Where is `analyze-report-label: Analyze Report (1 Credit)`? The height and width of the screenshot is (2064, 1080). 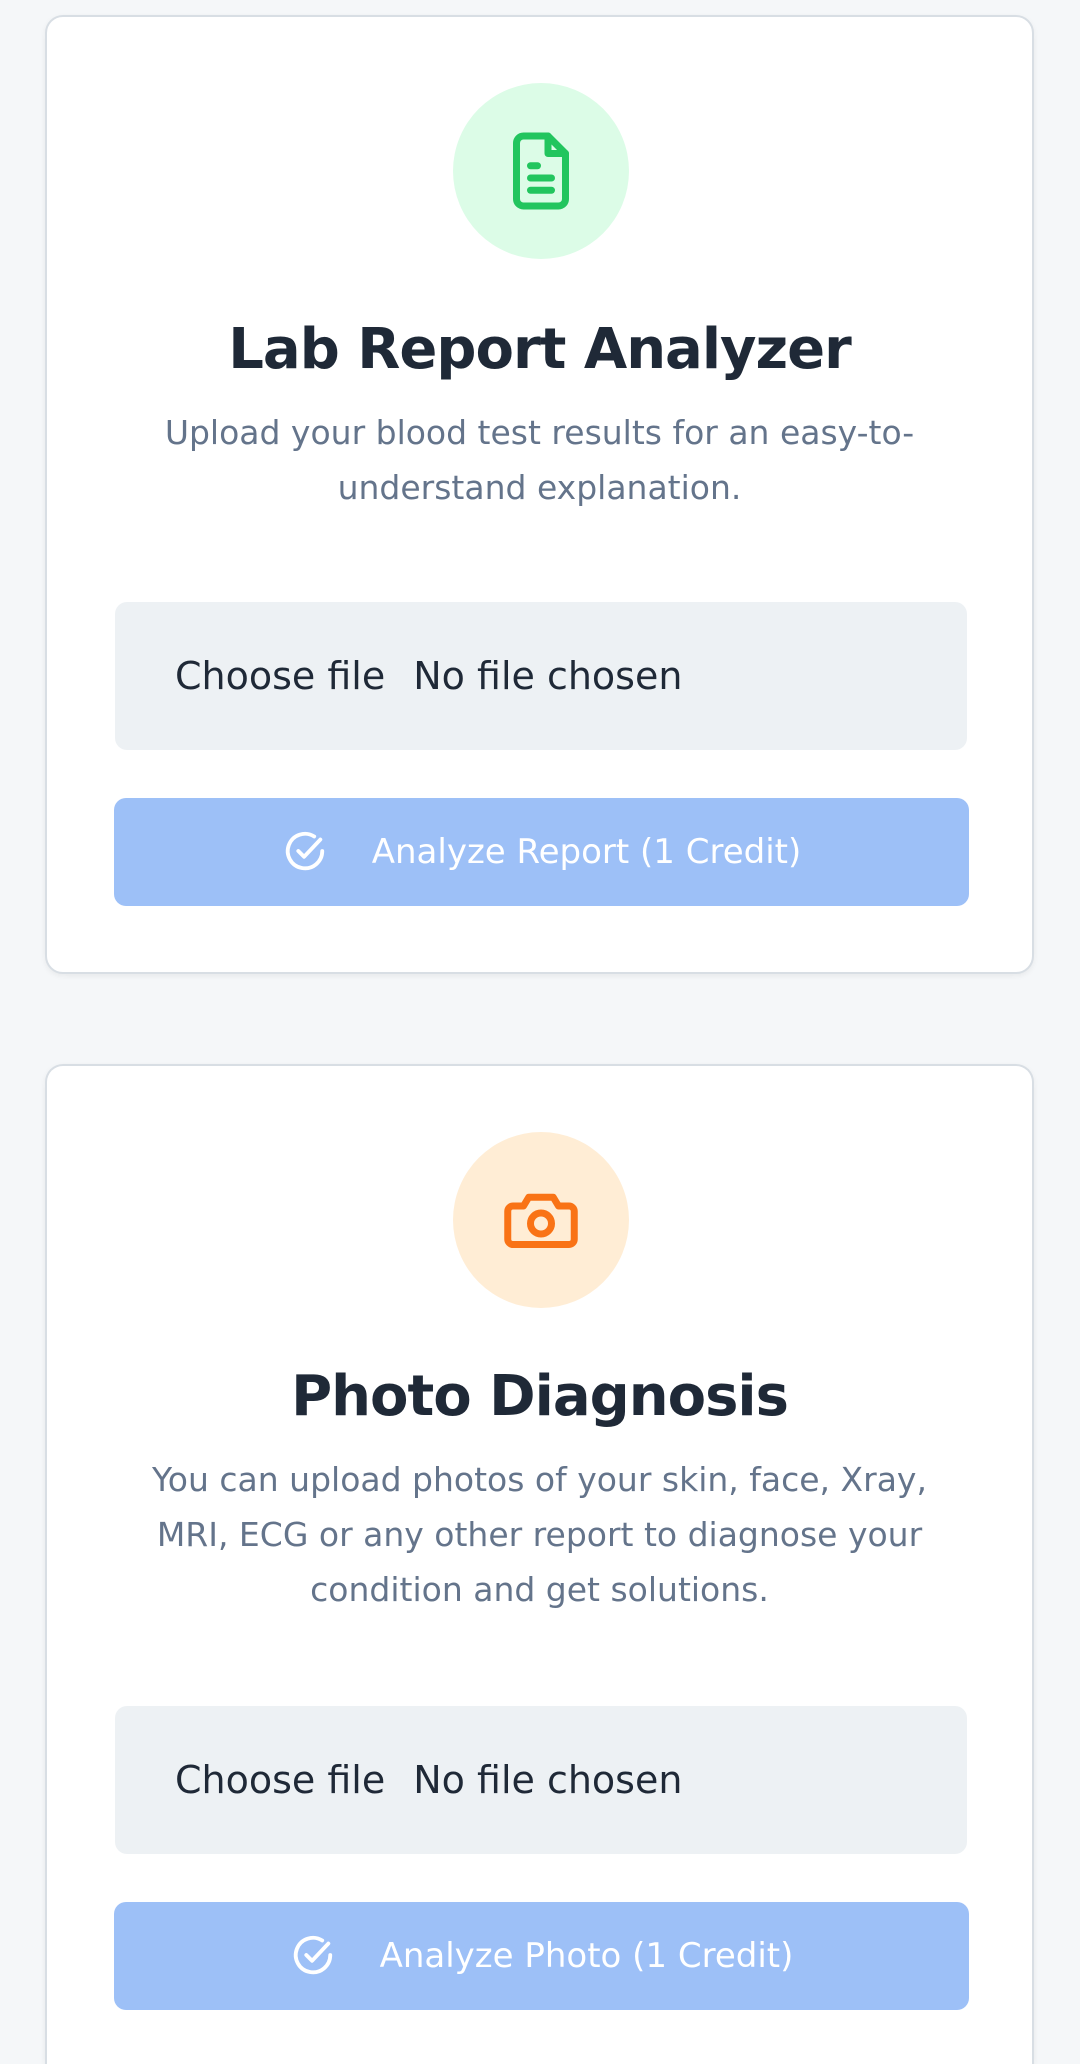 analyze-report-label: Analyze Report (1 Credit) is located at coordinates (586, 852).